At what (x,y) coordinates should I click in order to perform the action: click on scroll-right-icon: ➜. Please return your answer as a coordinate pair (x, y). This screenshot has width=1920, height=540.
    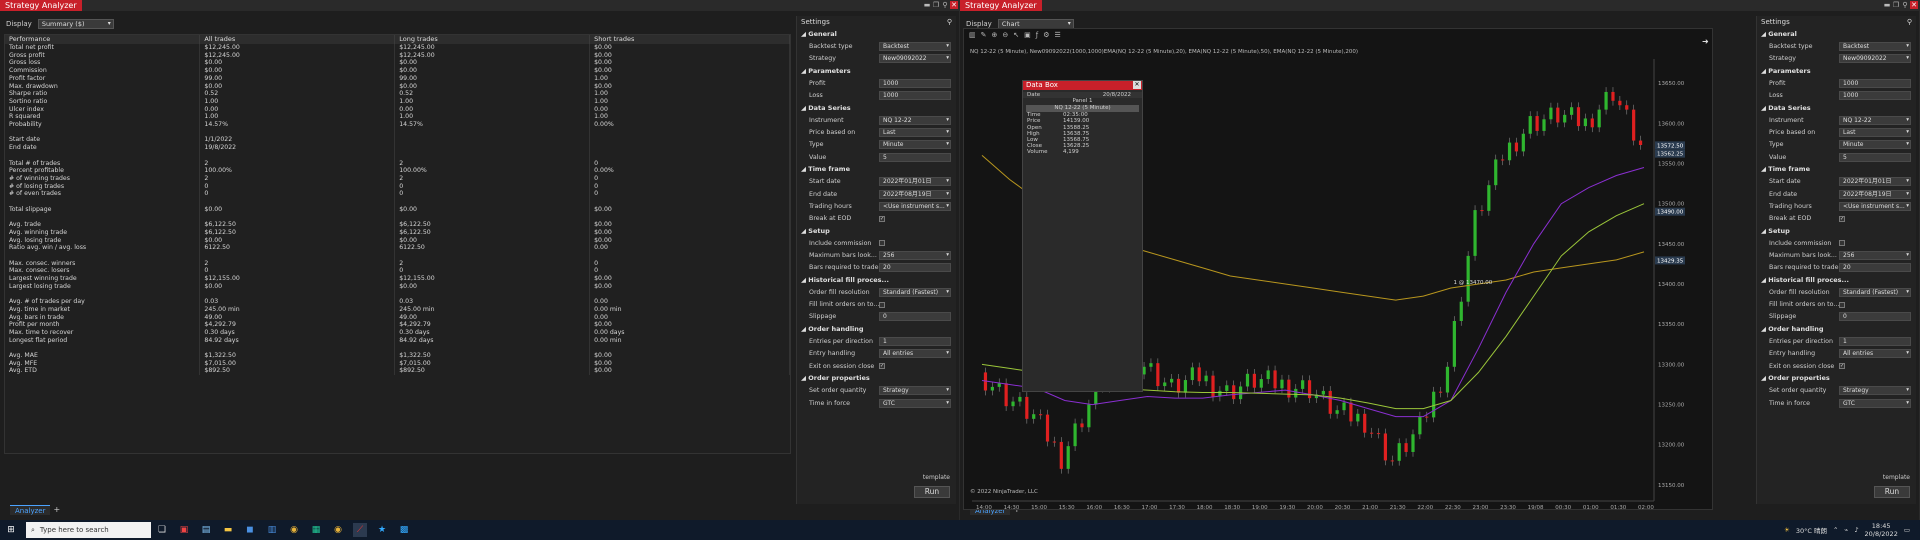
    Looking at the image, I should click on (1705, 41).